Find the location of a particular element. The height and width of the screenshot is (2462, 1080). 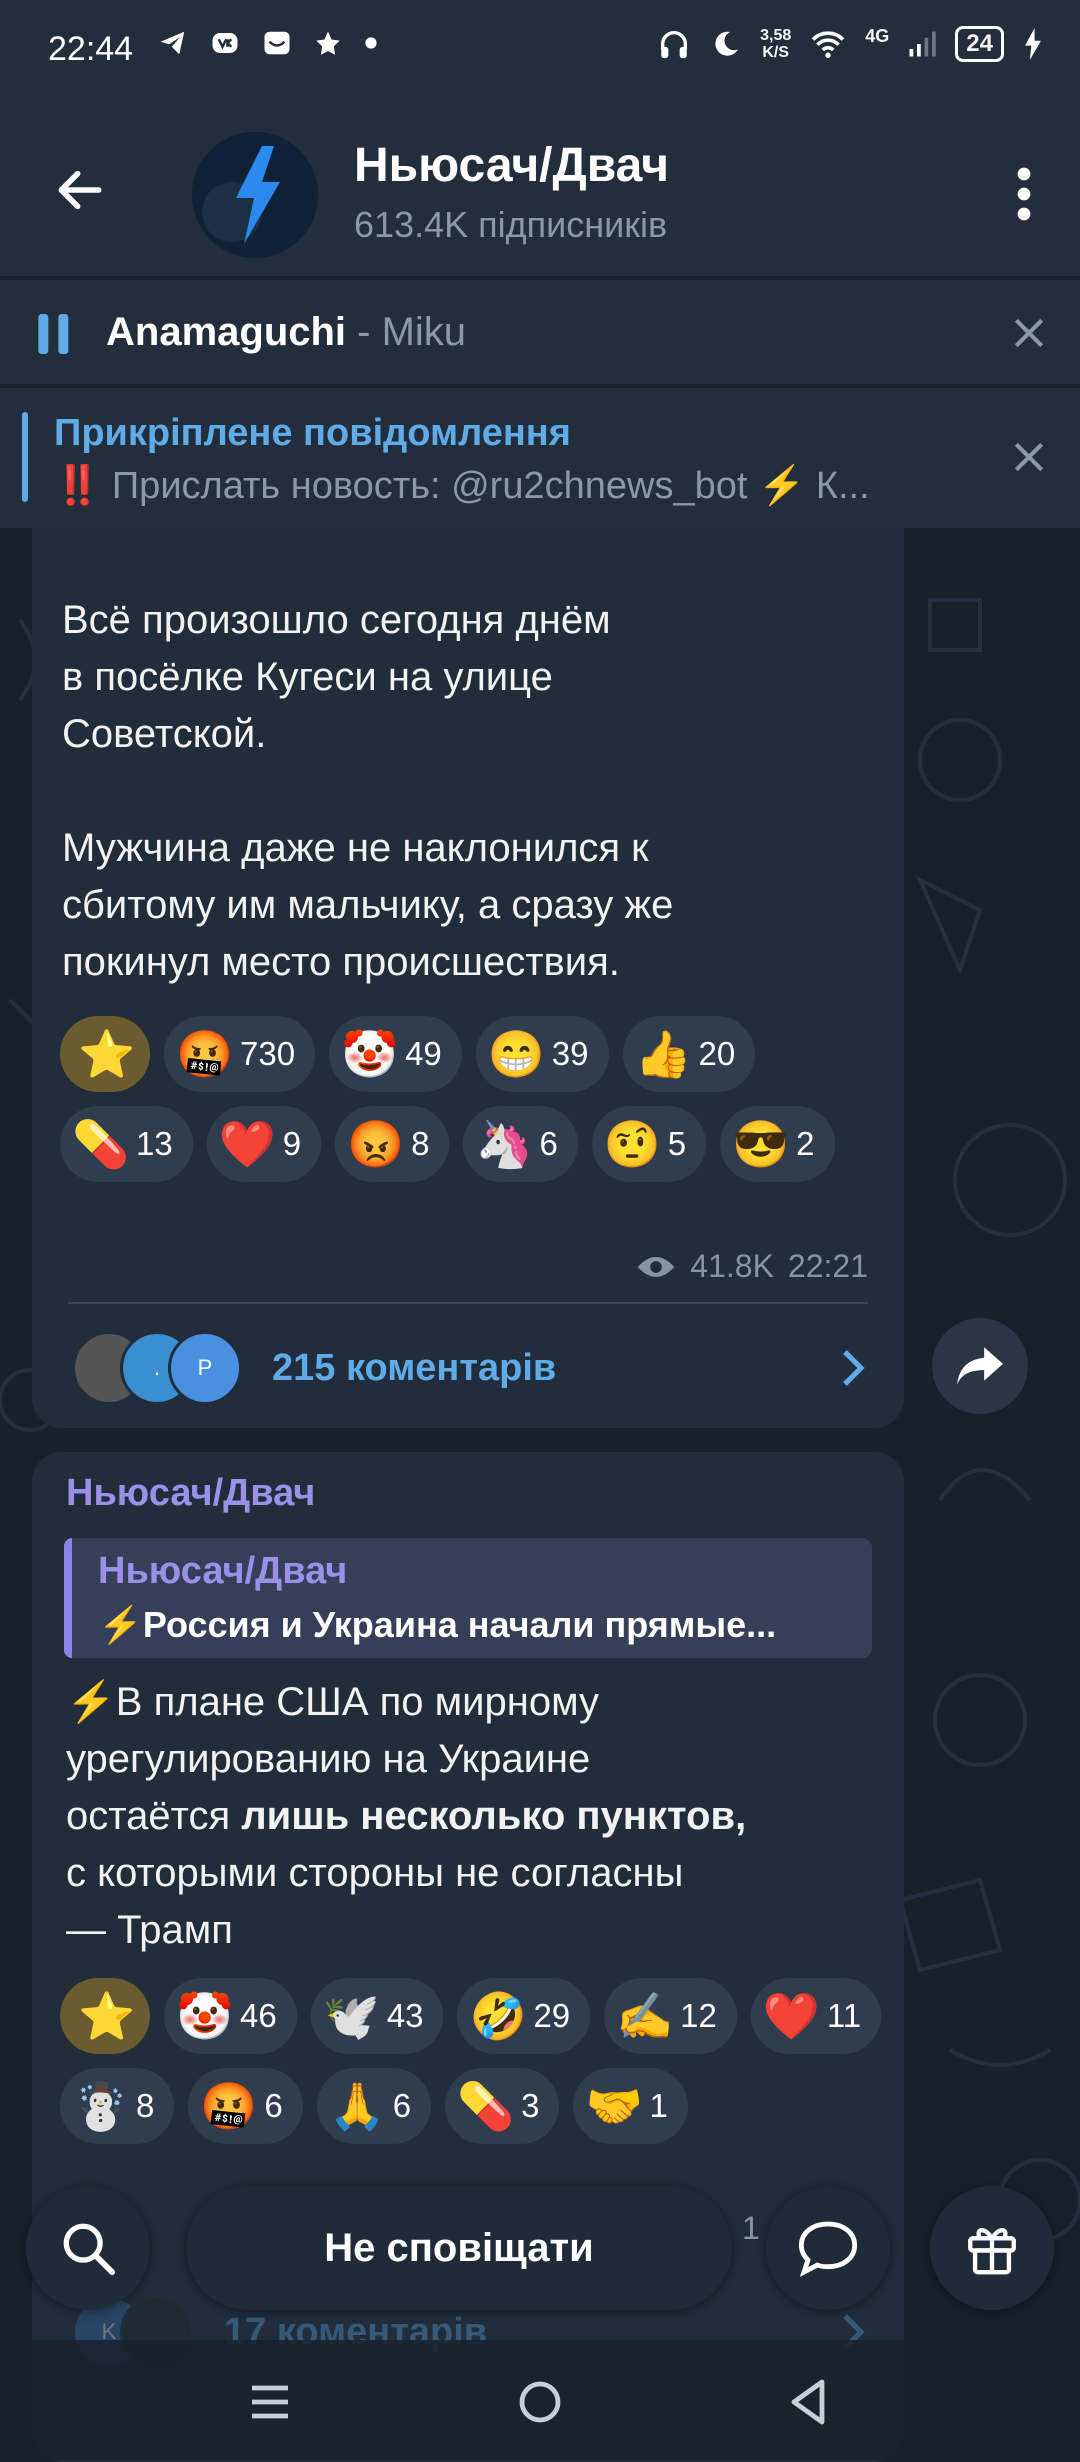

reaction-button: 🤬 6 is located at coordinates (245, 2106).